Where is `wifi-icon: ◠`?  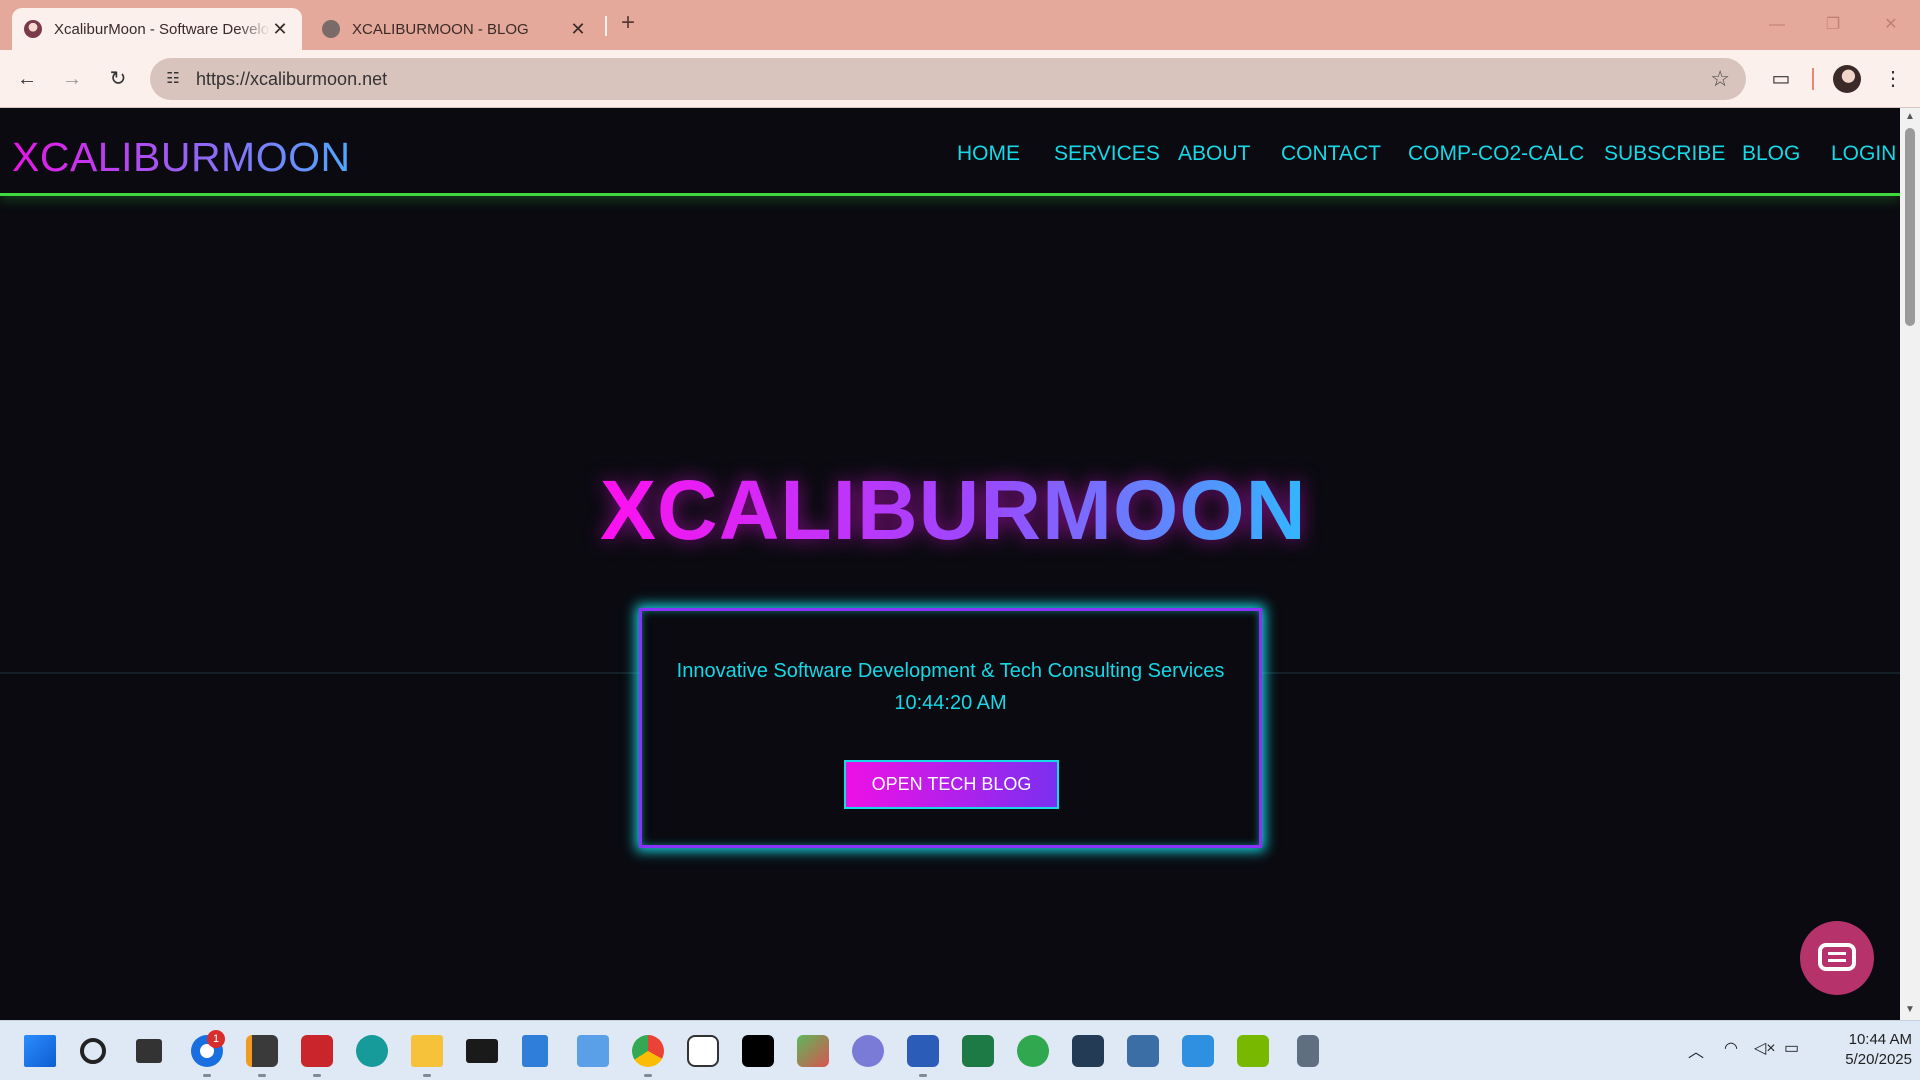
wifi-icon: ◠ is located at coordinates (1731, 1048).